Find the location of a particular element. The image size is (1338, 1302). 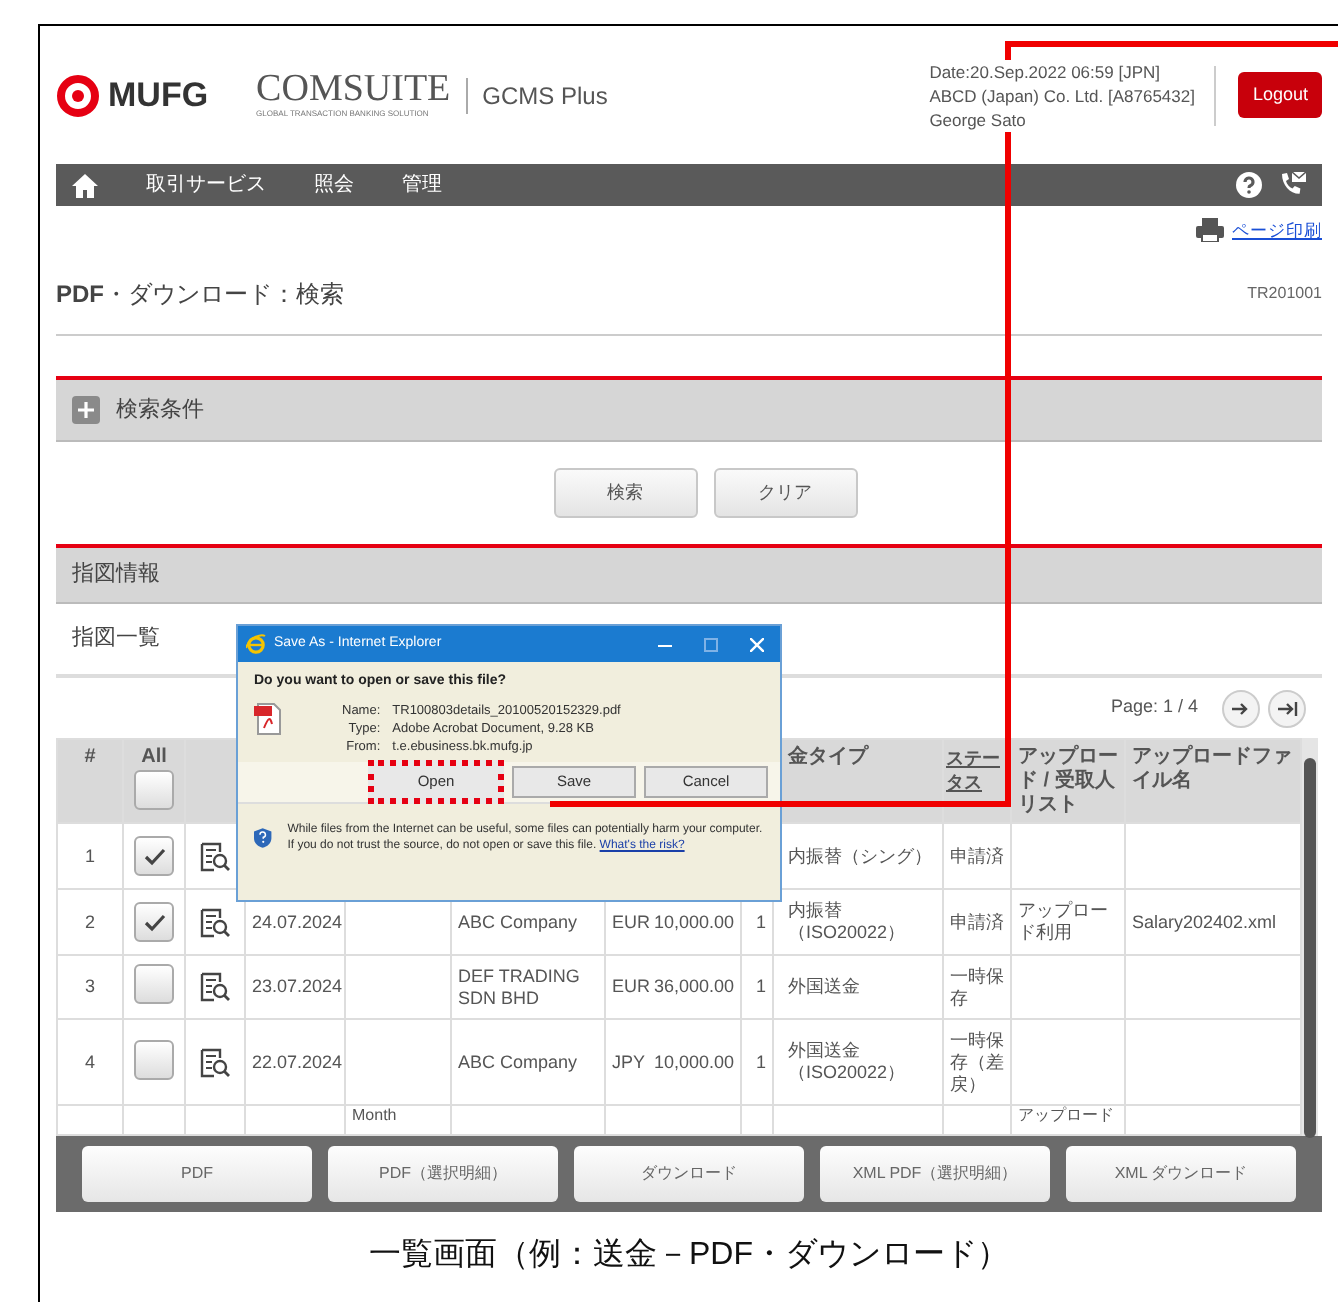

help-icon is located at coordinates (1249, 185).